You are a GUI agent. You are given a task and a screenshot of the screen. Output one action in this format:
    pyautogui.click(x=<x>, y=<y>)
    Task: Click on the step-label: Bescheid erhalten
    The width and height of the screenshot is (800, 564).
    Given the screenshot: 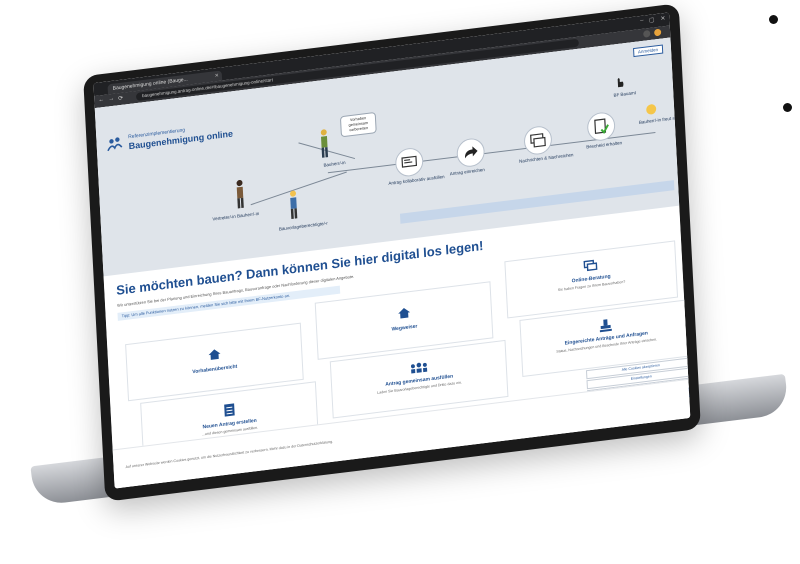 What is the action you would take?
    pyautogui.click(x=604, y=145)
    